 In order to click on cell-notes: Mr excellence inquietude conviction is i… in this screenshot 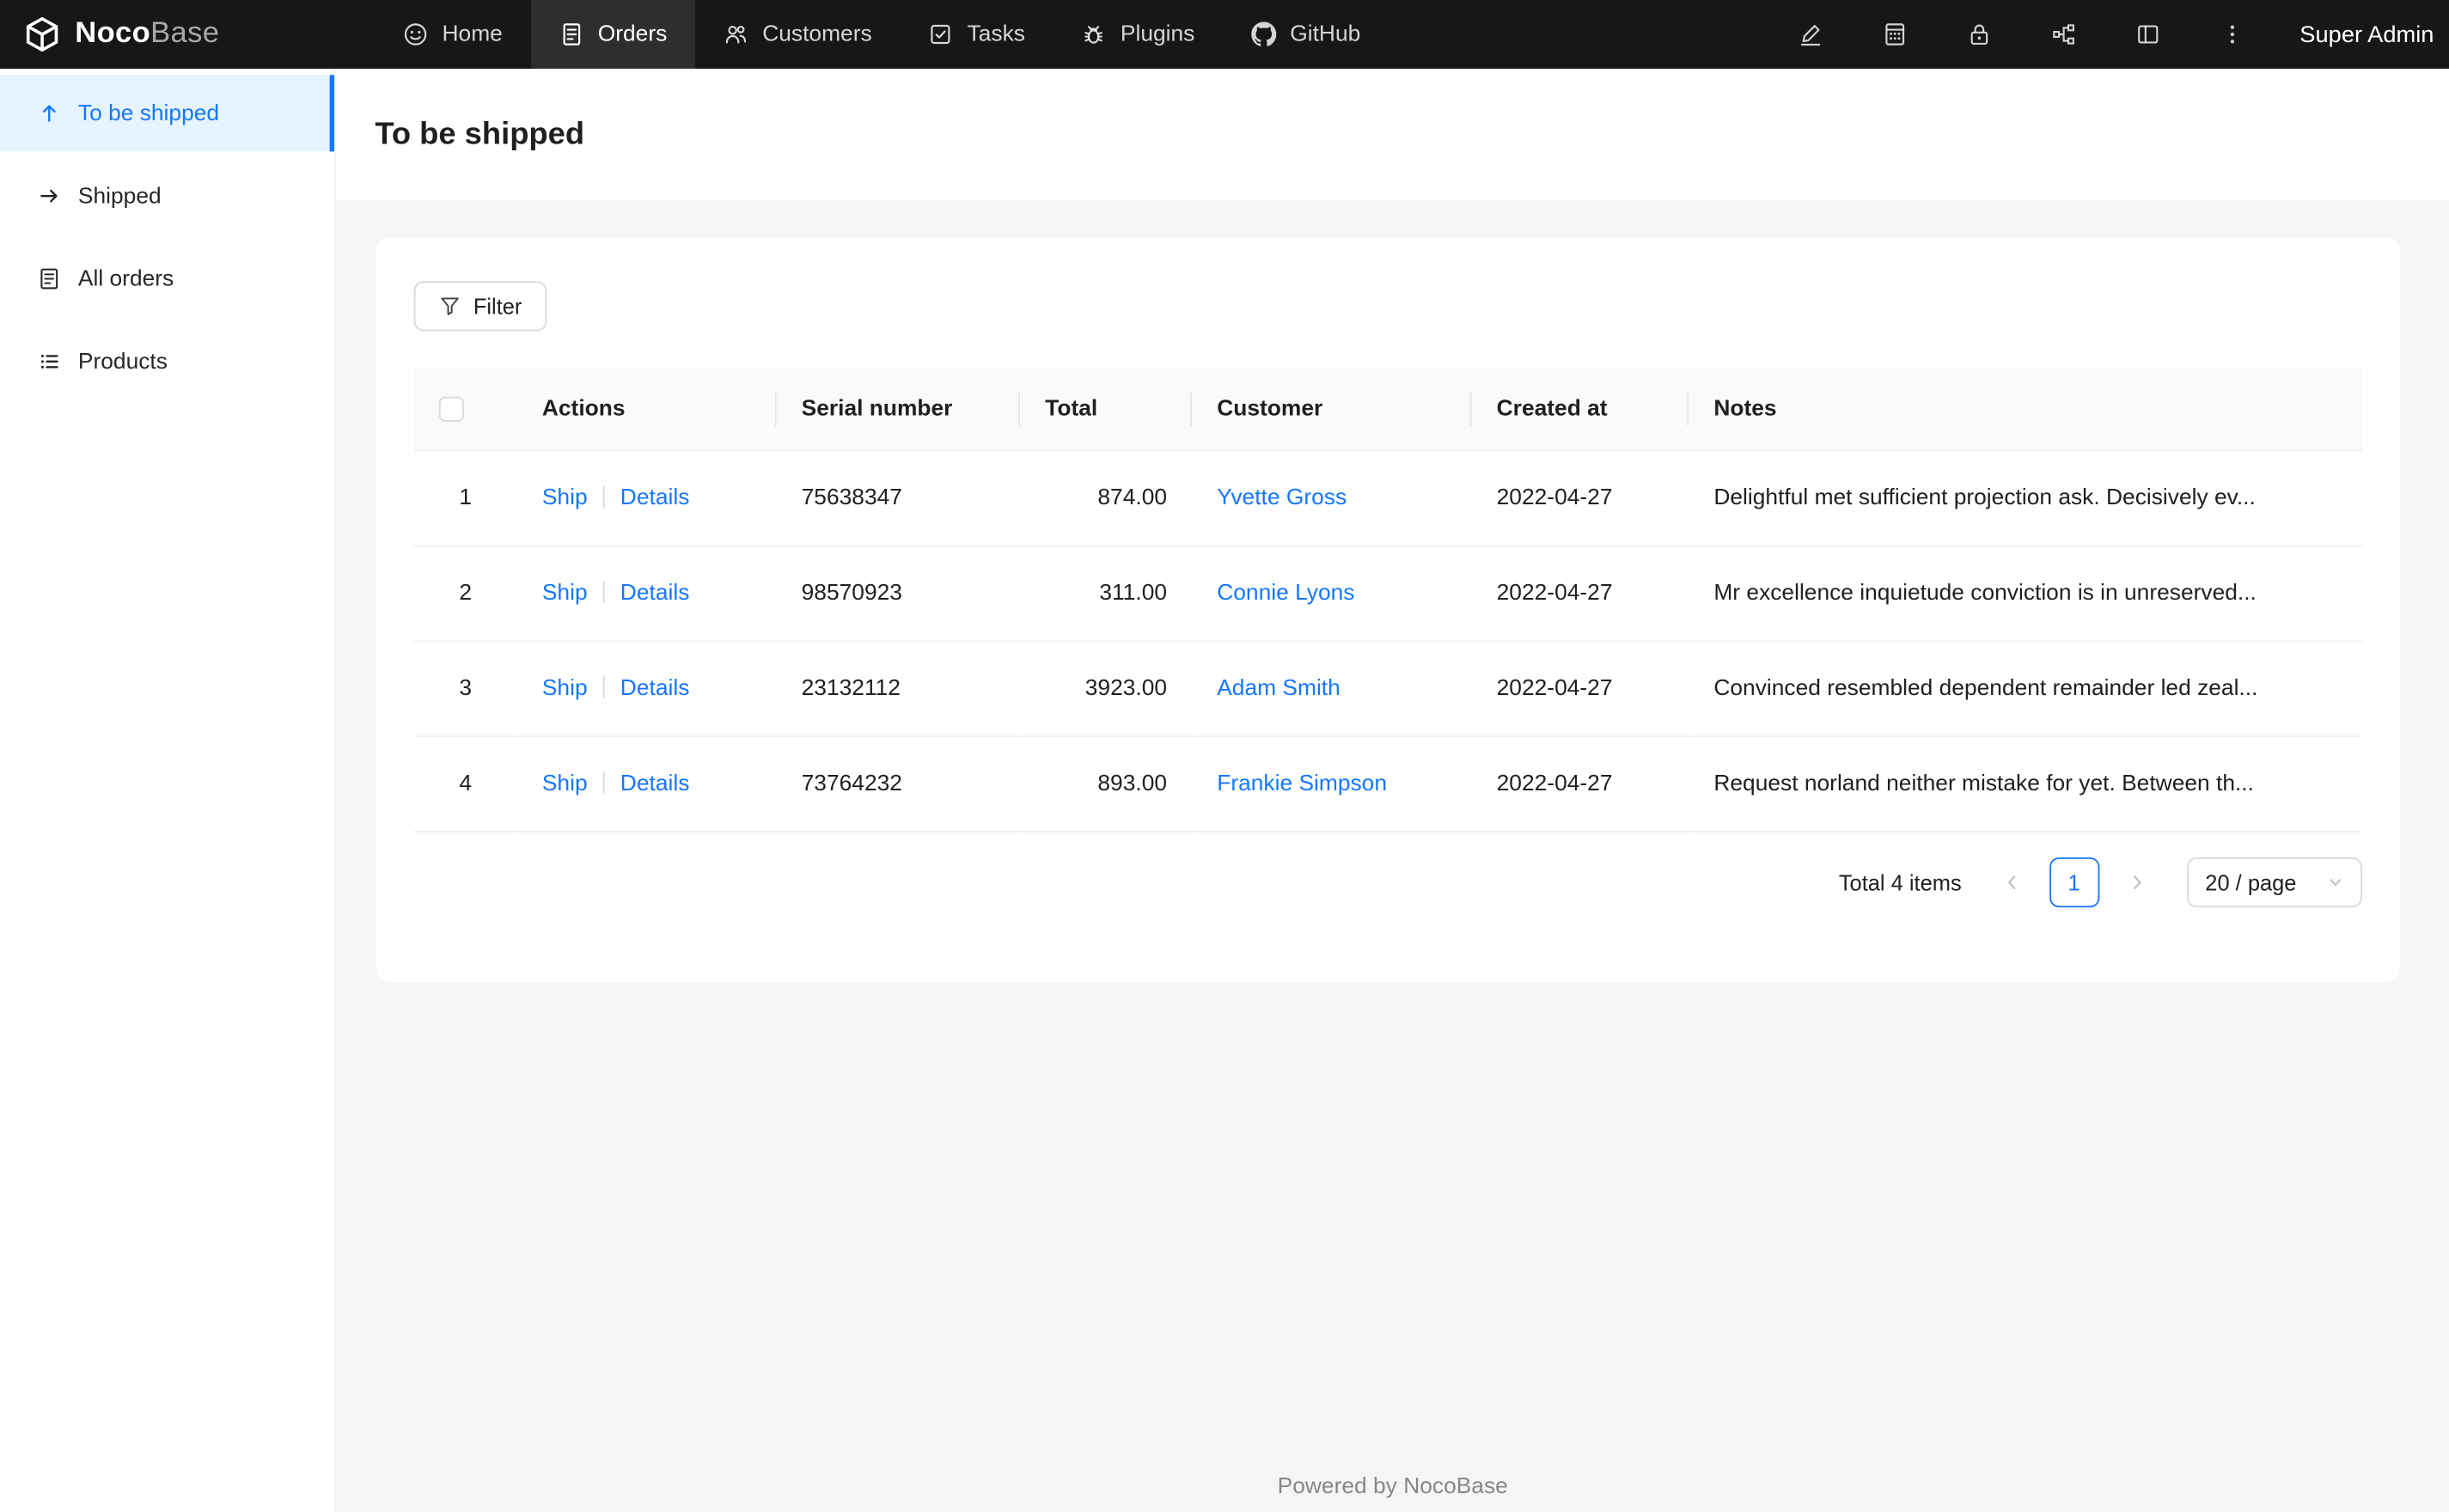, I will do `click(2025, 593)`.